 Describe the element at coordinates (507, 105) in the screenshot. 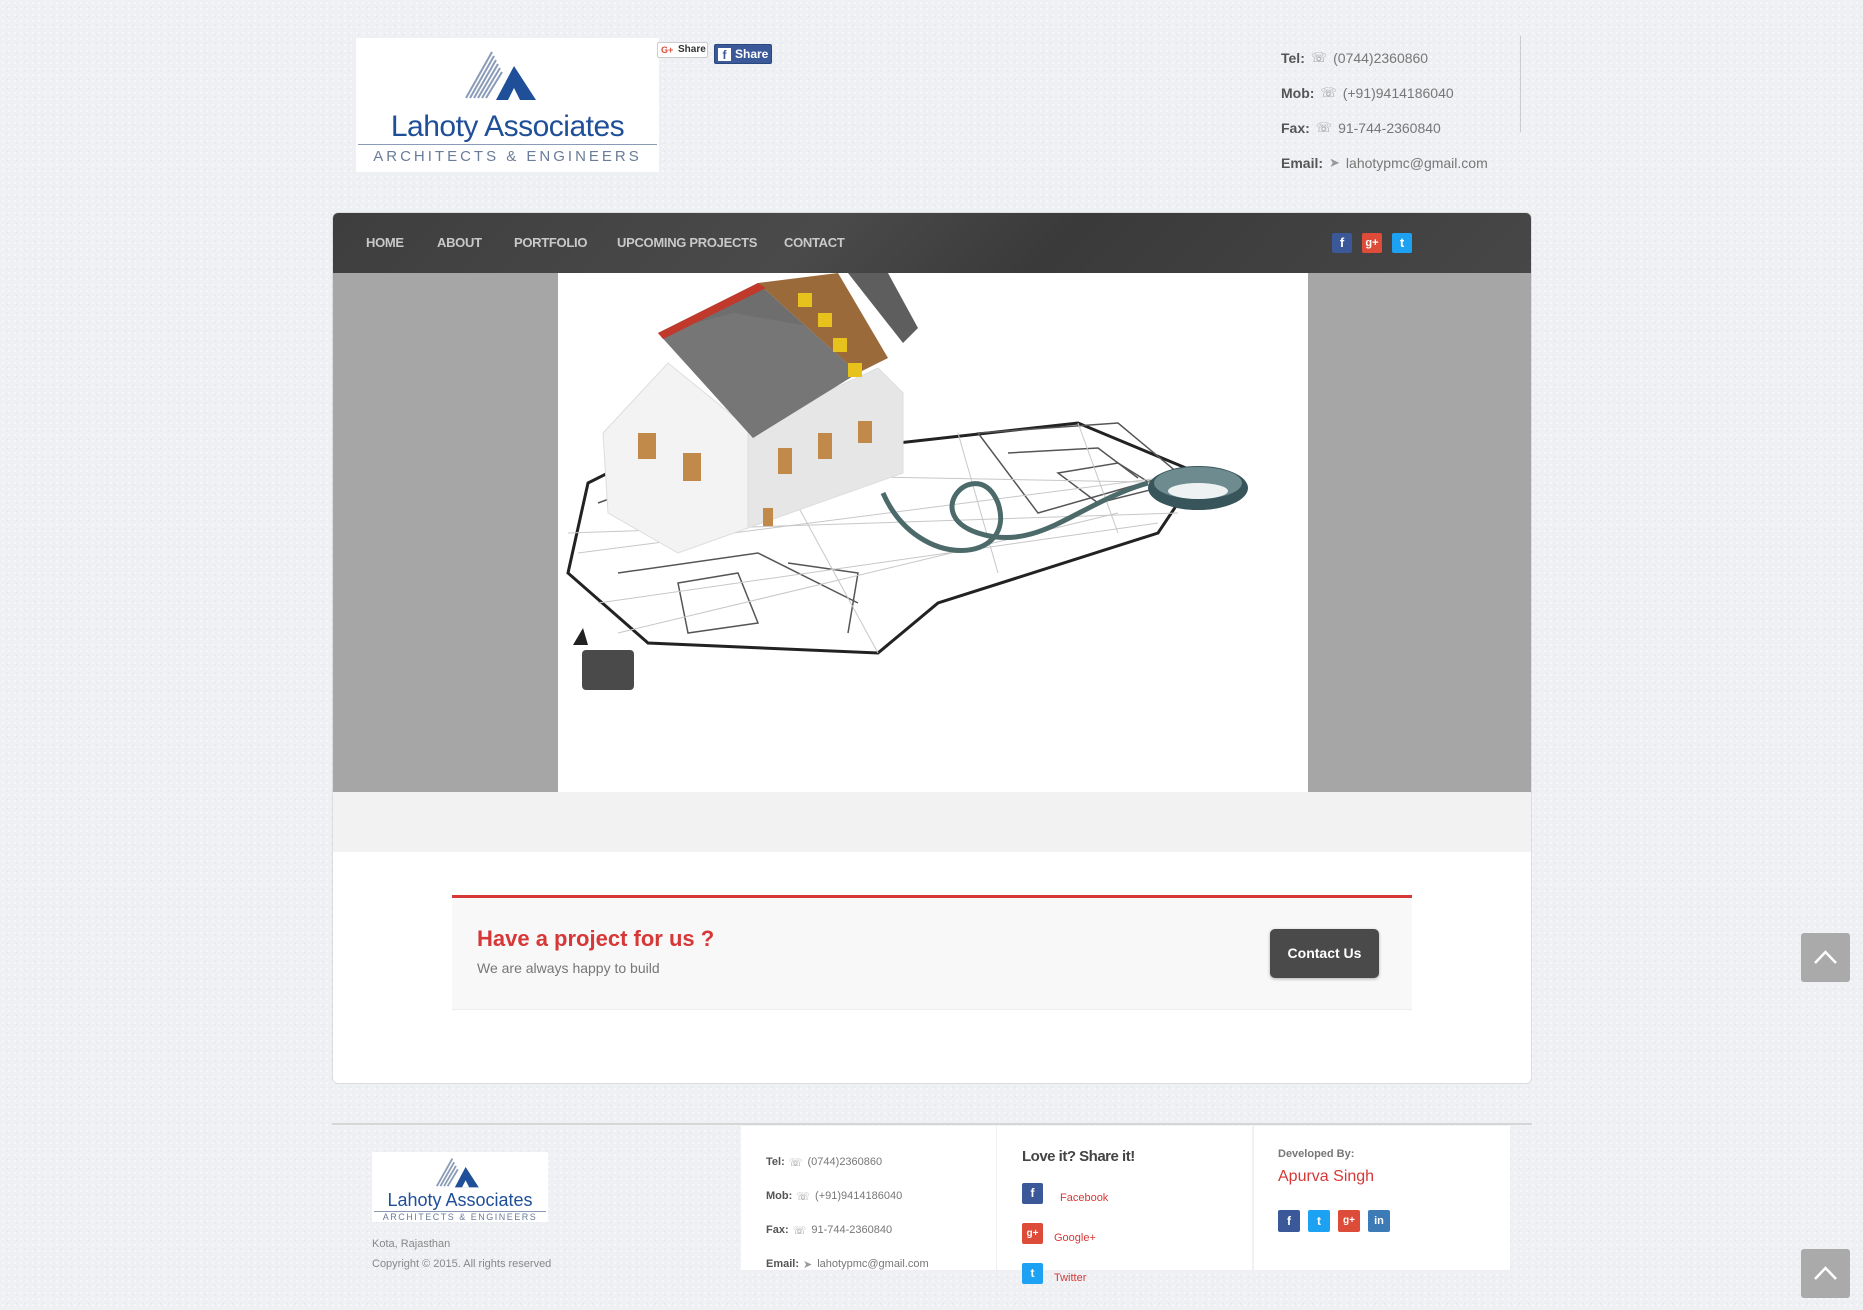

I see `site-logo: Lahoty Associates ARCHITECTS & ENGINEERS` at that location.